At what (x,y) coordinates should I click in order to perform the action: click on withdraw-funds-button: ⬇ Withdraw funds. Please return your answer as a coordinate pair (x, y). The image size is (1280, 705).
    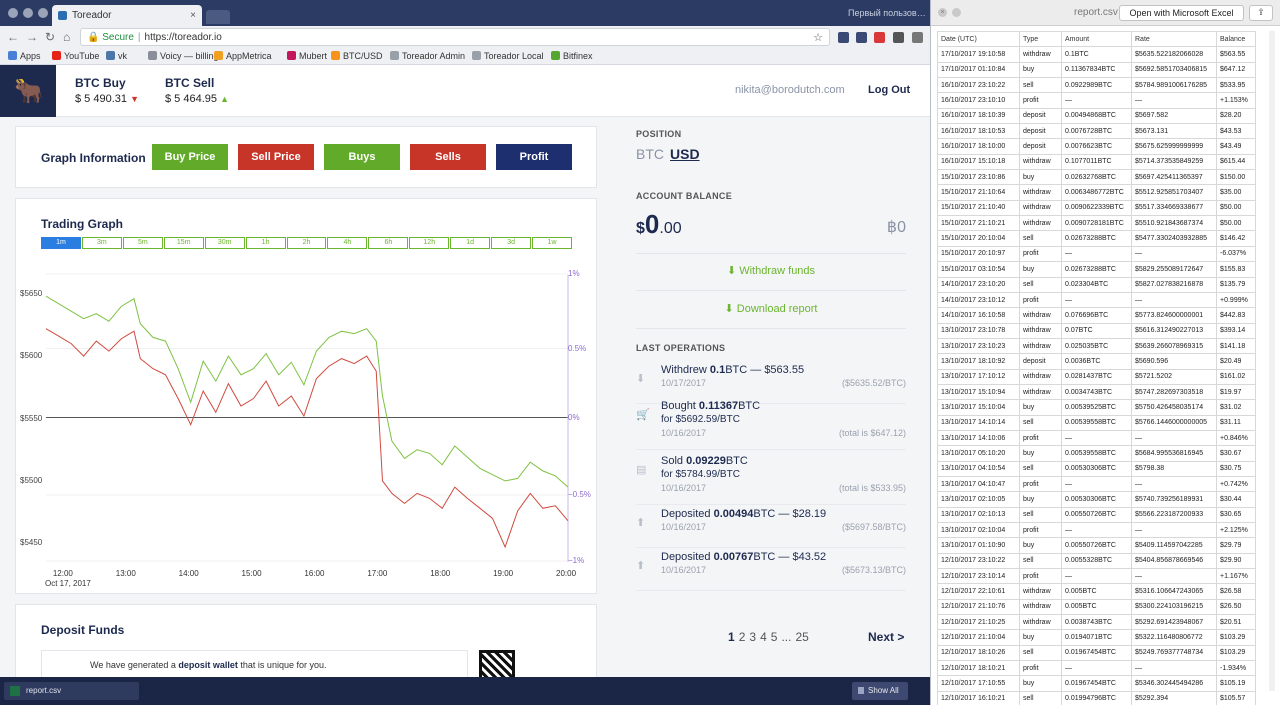
    Looking at the image, I should click on (771, 270).